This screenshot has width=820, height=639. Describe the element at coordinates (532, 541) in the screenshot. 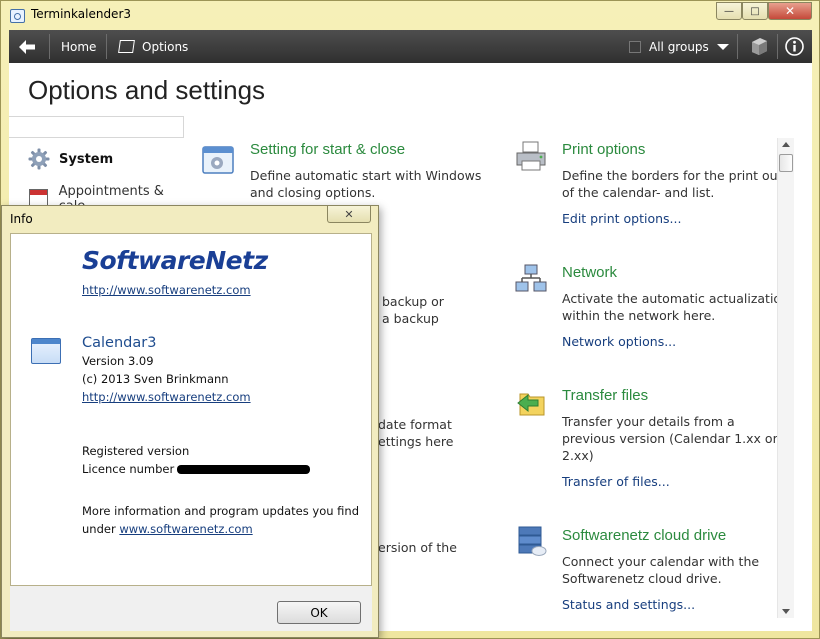

I see `cloud-drive-icon` at that location.